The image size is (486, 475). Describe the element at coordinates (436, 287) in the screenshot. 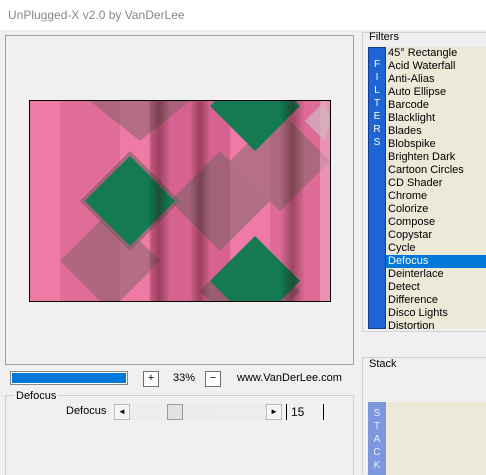

I see `filter-item: Detect` at that location.